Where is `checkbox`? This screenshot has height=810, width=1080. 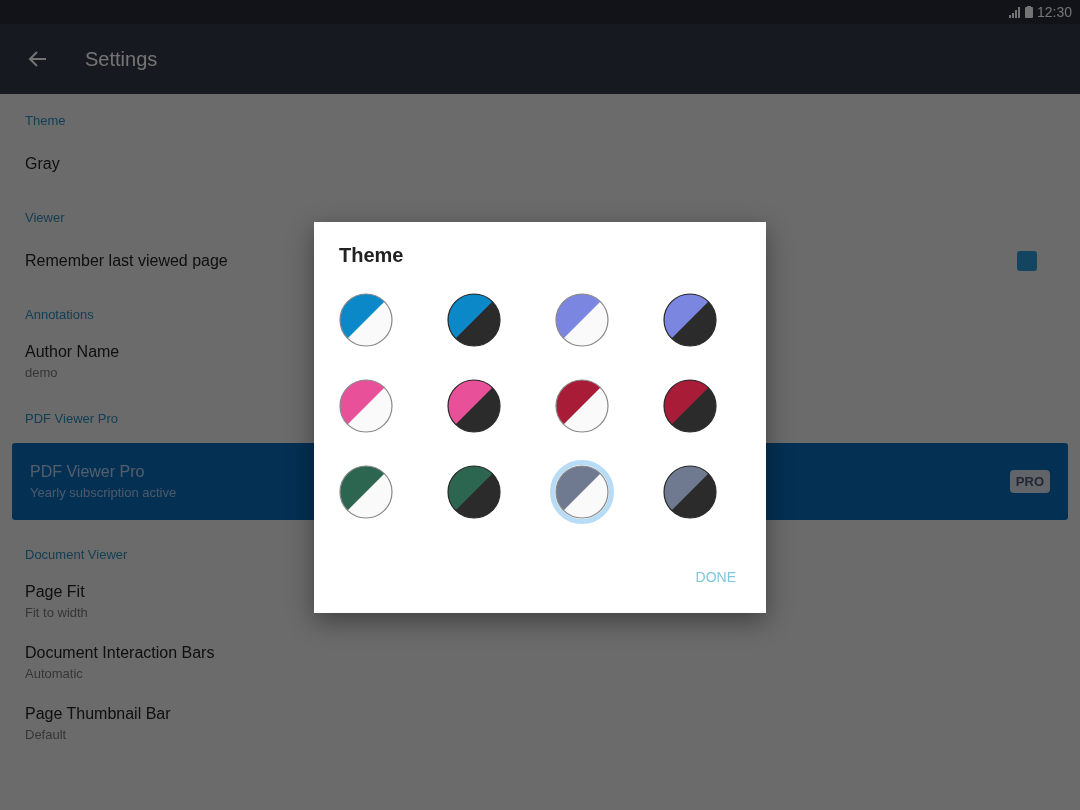 checkbox is located at coordinates (1027, 261).